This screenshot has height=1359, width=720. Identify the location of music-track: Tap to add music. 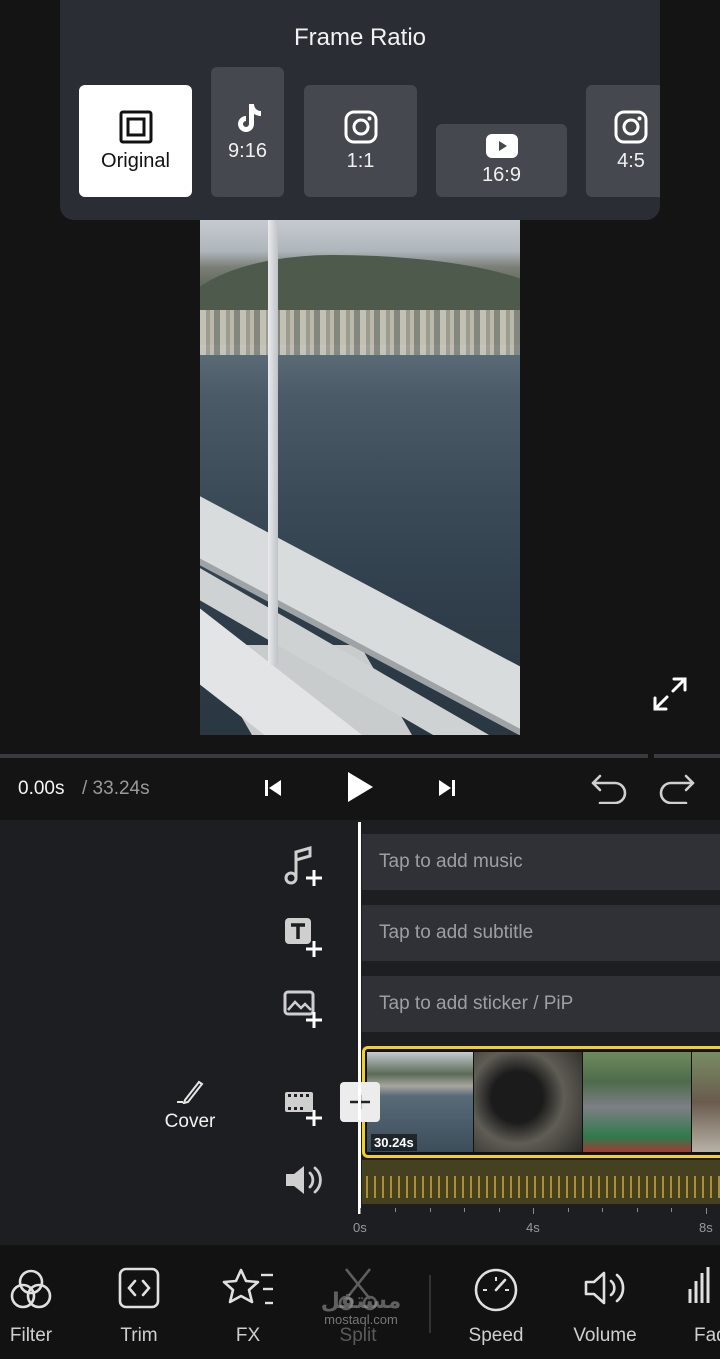
(541, 862).